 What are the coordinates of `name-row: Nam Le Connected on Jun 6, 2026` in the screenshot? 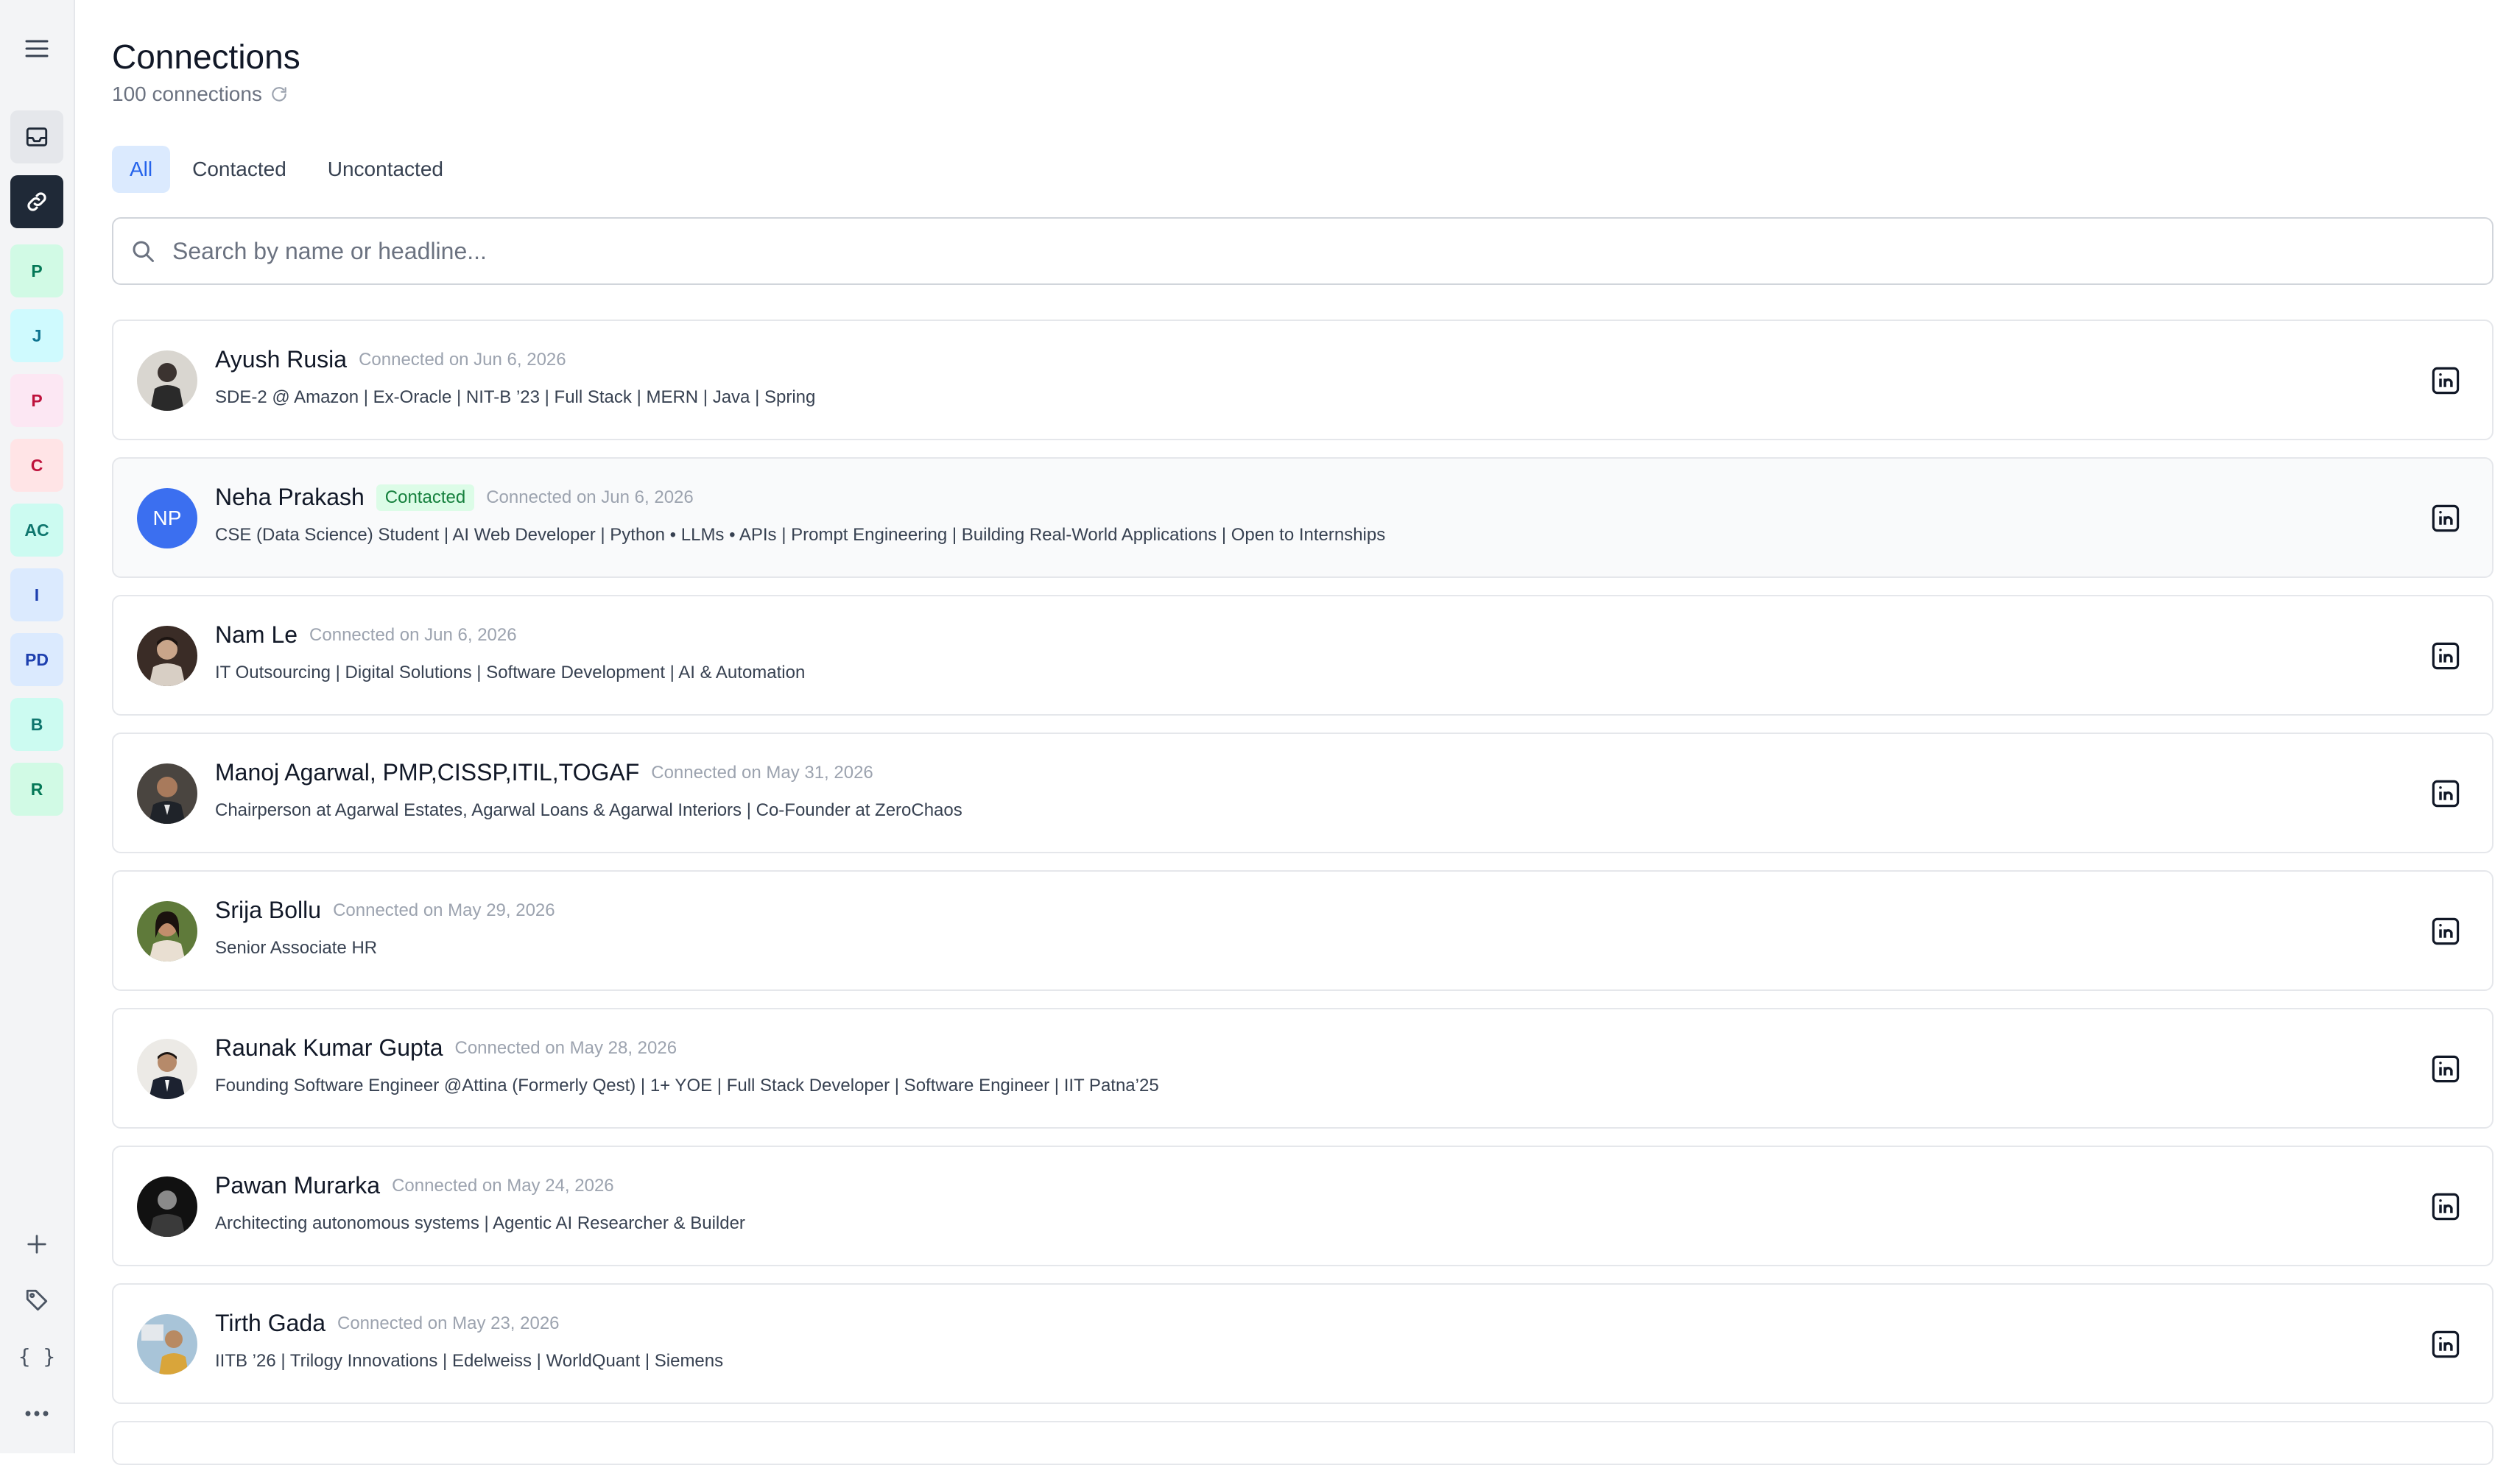 It's located at (366, 635).